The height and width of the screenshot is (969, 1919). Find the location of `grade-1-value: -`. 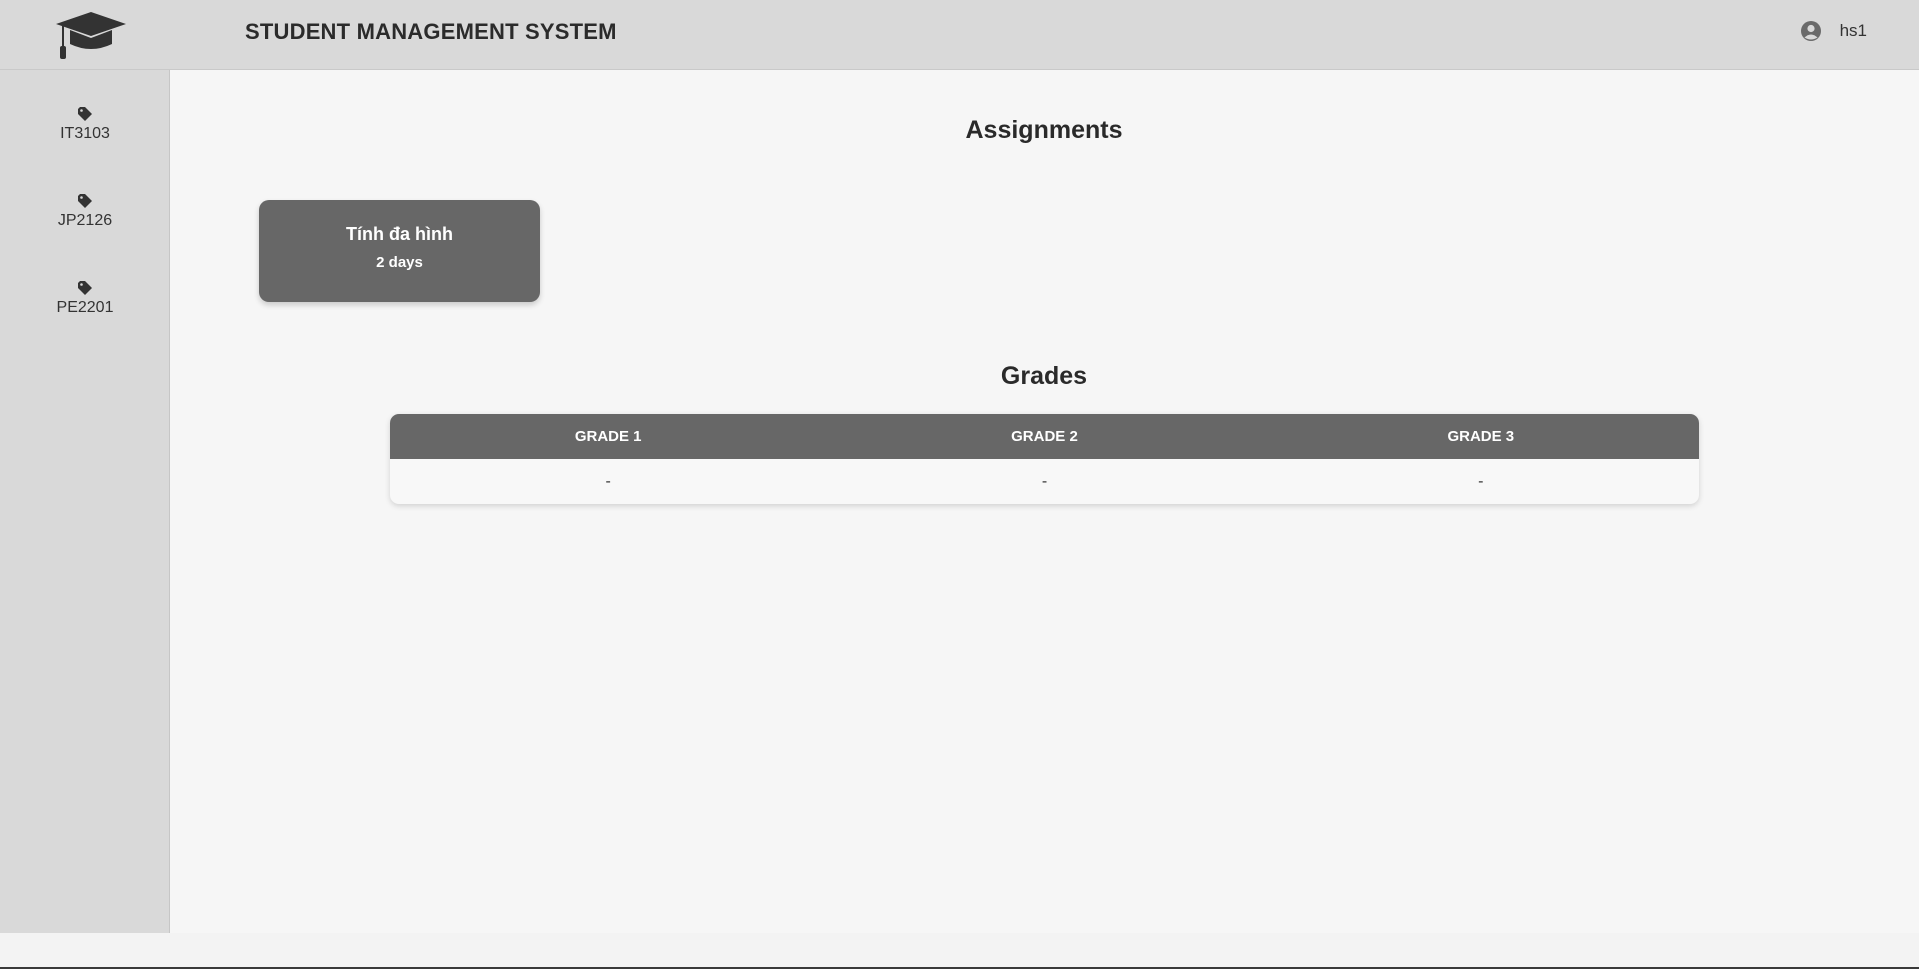

grade-1-value: - is located at coordinates (608, 481).